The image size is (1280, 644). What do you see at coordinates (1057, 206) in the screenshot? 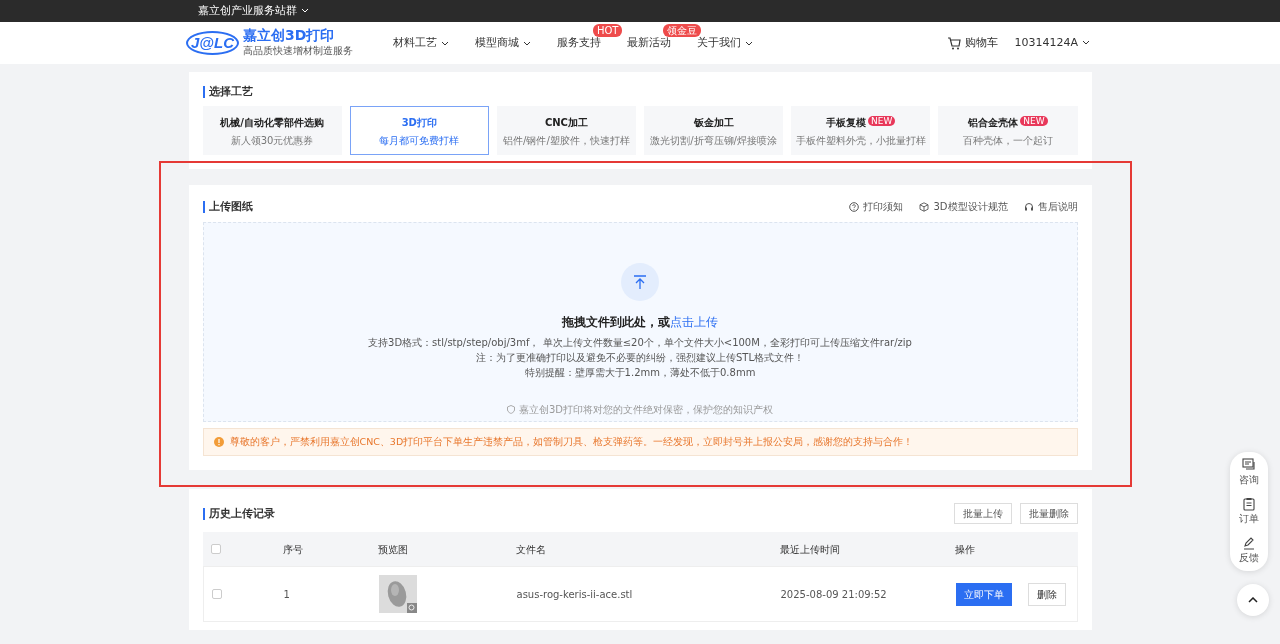
I see `help-link: 售后说明` at bounding box center [1057, 206].